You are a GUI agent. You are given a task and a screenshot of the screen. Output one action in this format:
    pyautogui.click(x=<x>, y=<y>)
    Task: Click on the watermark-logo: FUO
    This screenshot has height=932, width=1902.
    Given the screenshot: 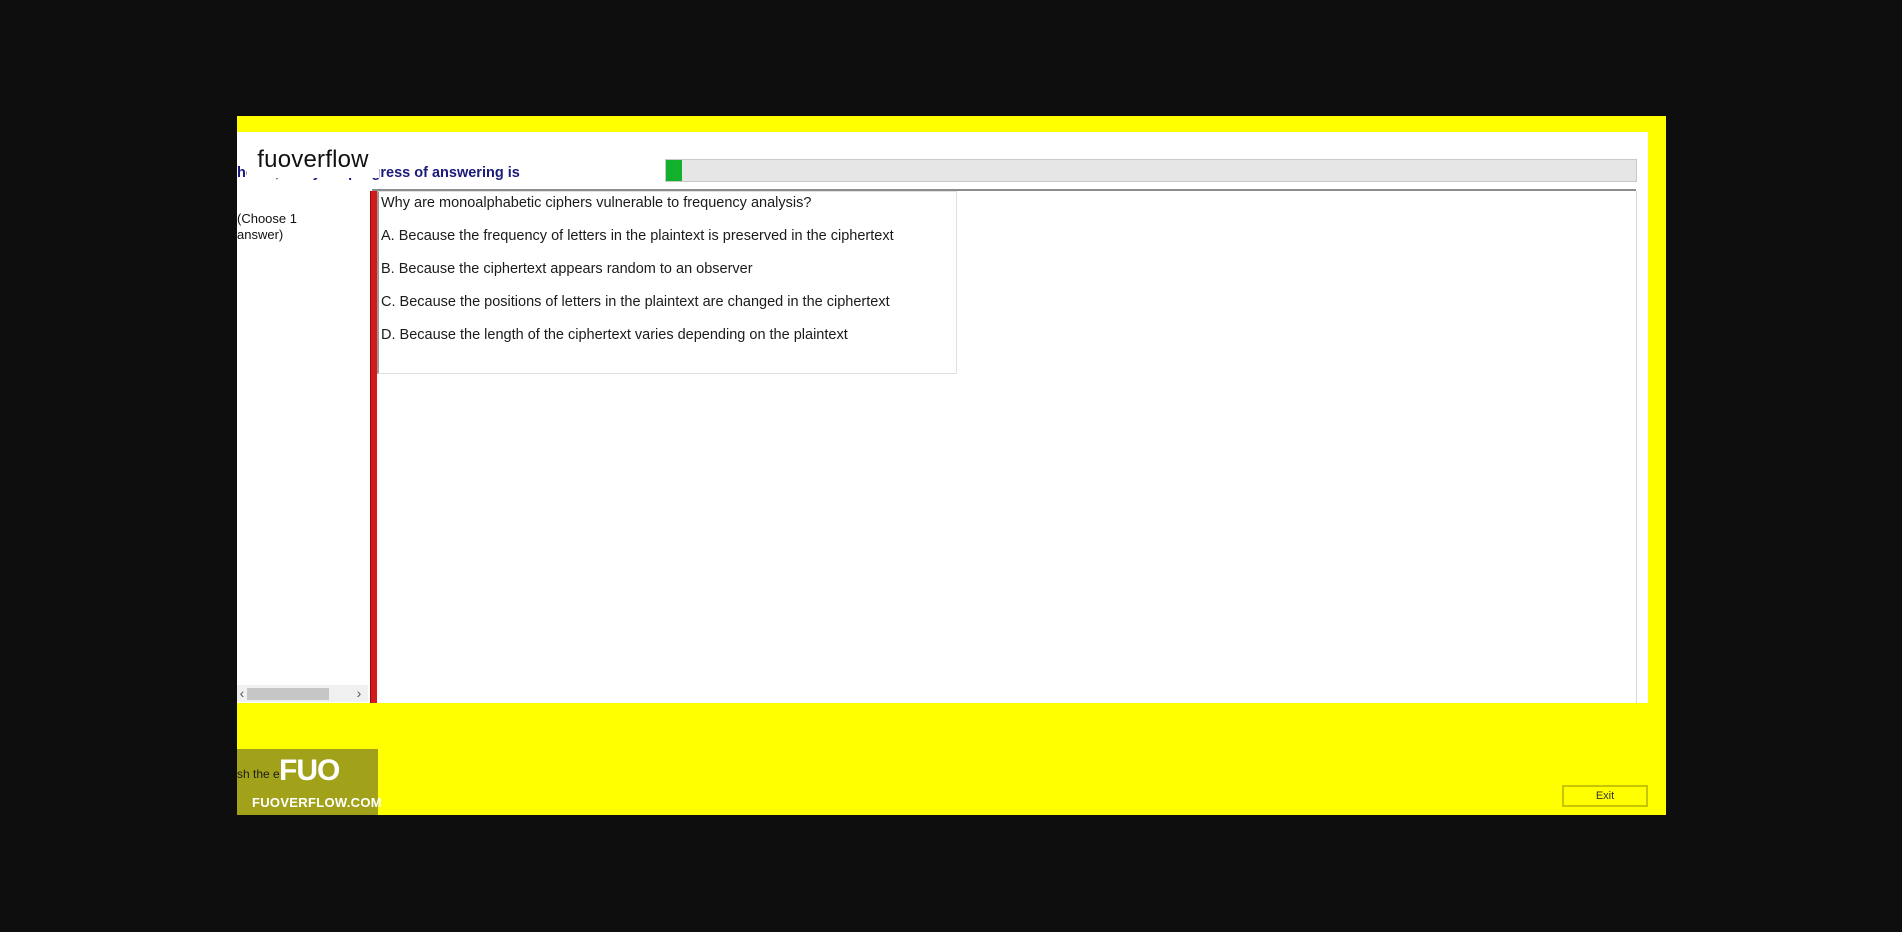 What is the action you would take?
    pyautogui.click(x=309, y=770)
    